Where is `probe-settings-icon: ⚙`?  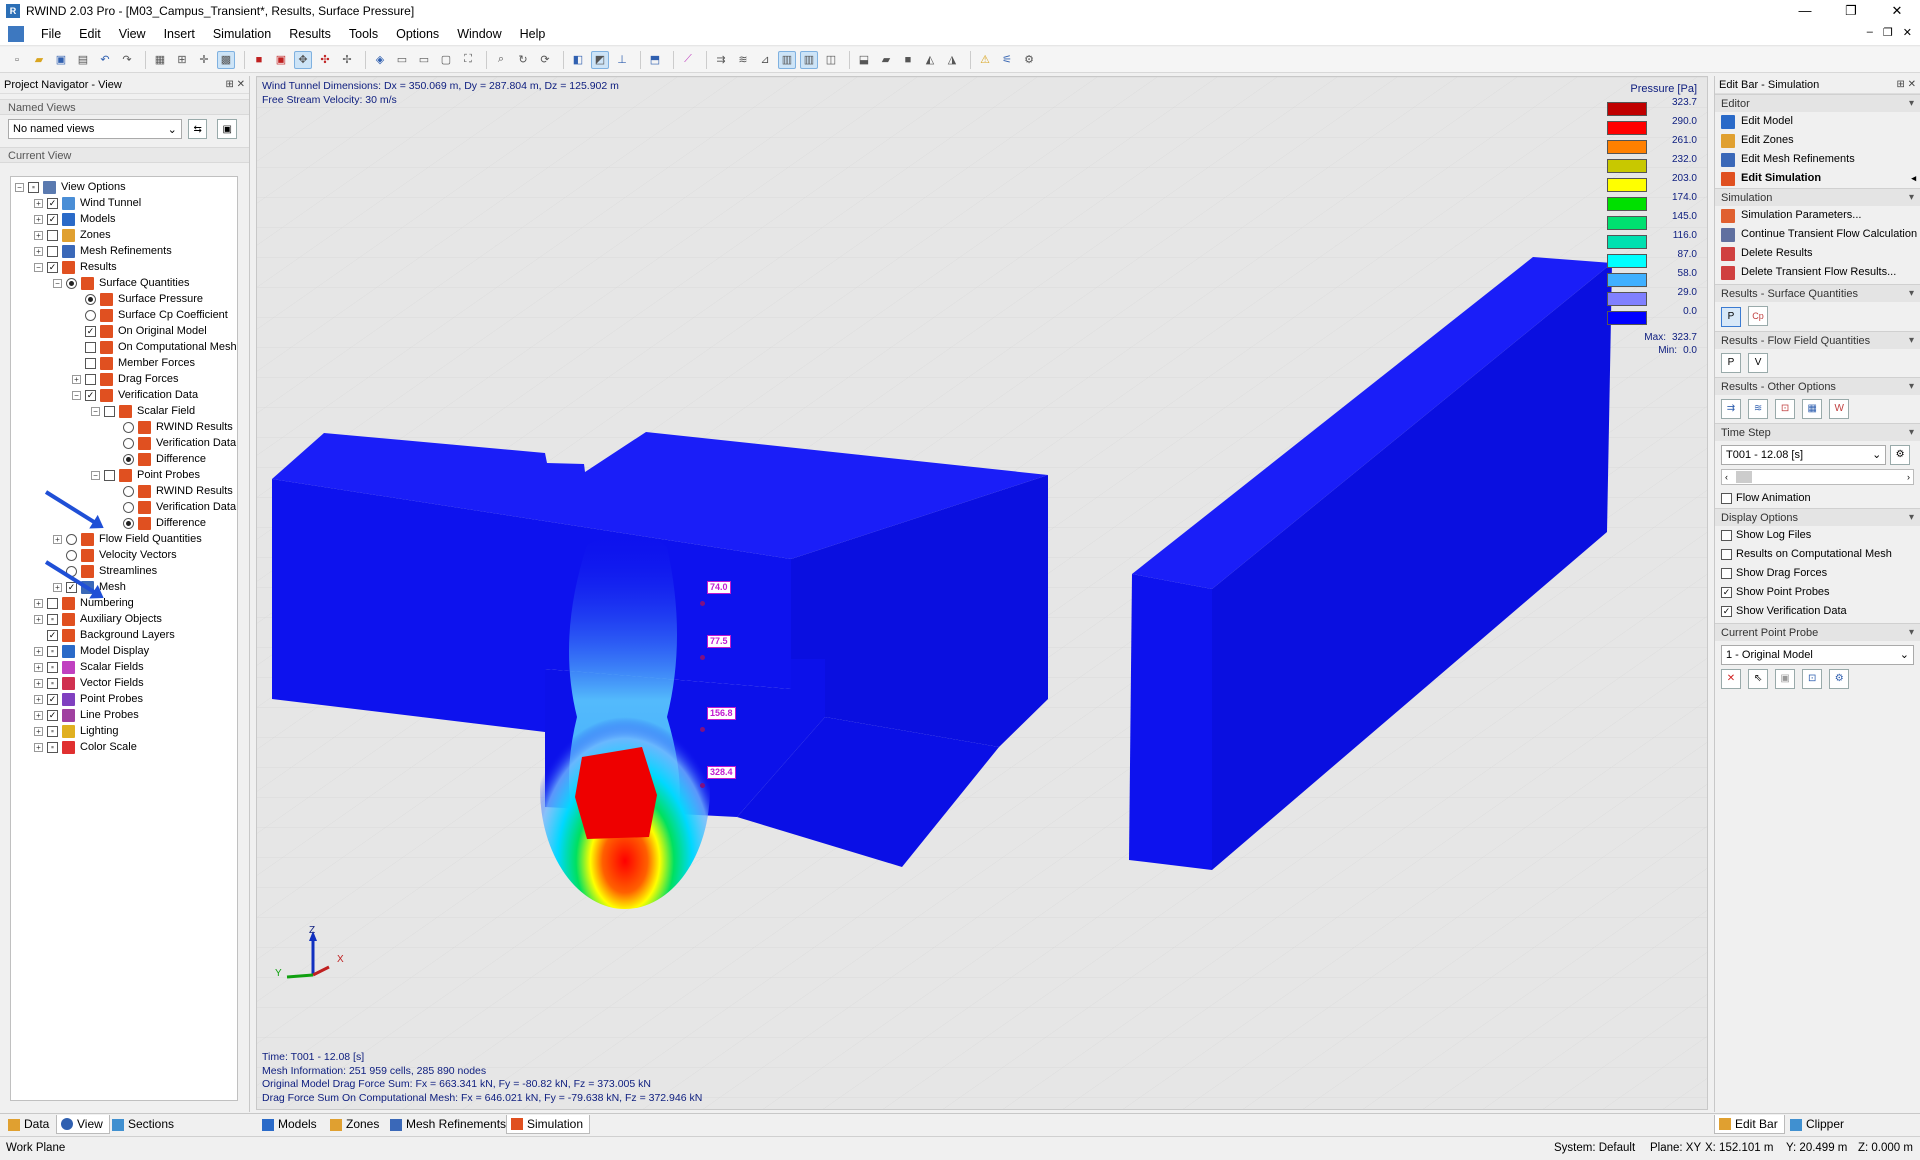 probe-settings-icon: ⚙ is located at coordinates (1839, 678).